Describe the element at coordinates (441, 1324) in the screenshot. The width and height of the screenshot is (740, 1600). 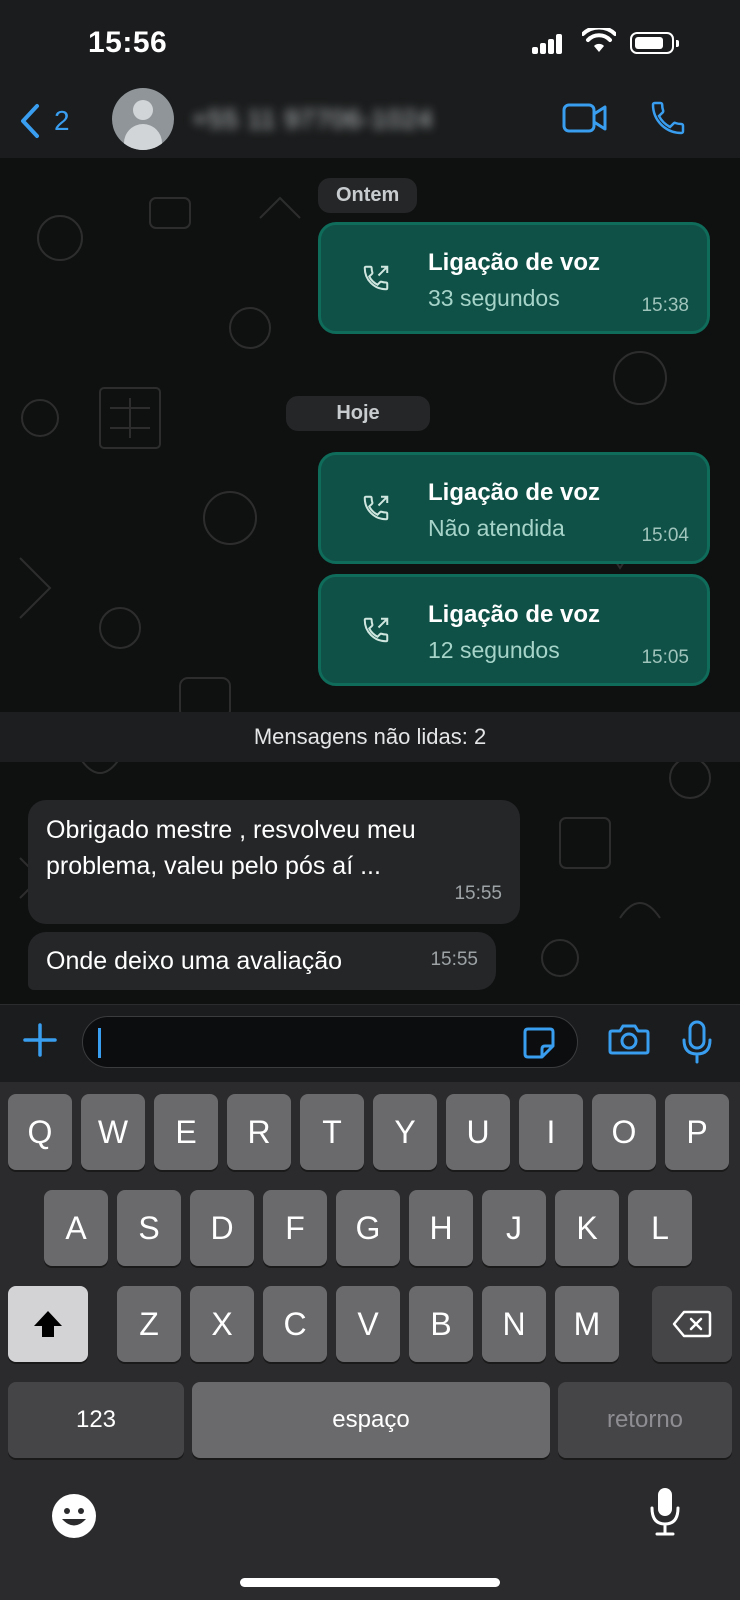
I see `key-b: B` at that location.